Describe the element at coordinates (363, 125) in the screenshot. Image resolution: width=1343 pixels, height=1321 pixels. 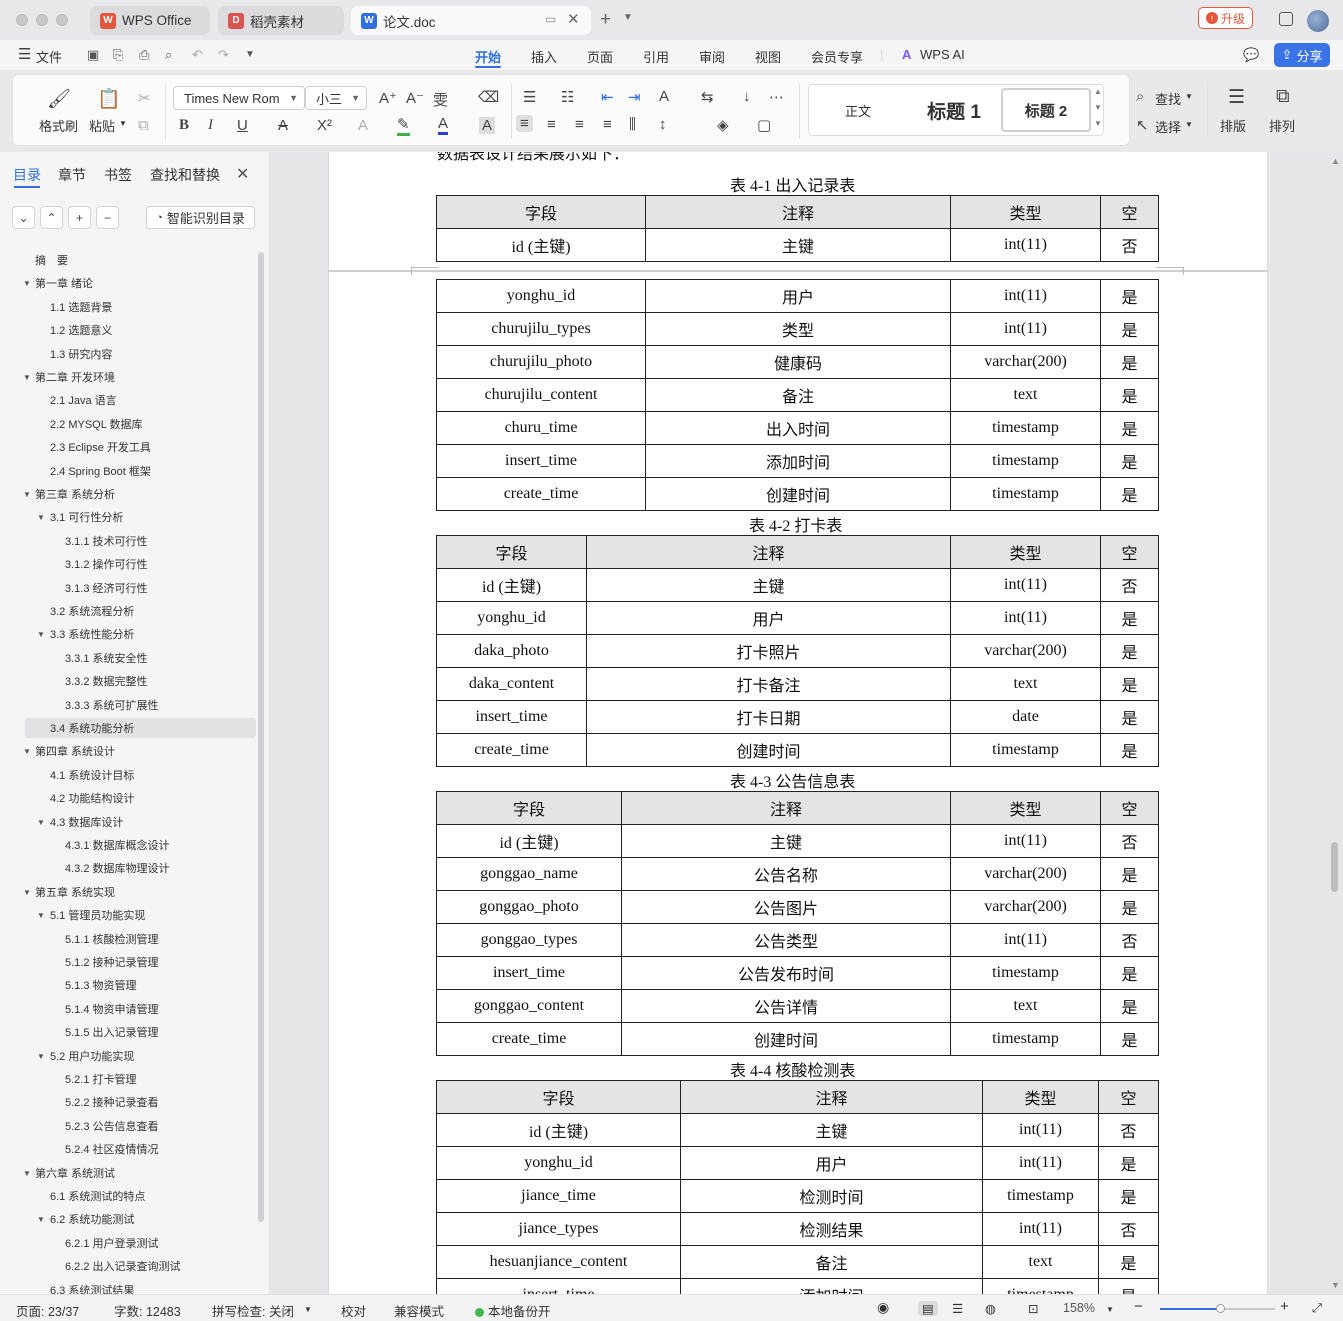
I see `text-effect-icon: A` at that location.